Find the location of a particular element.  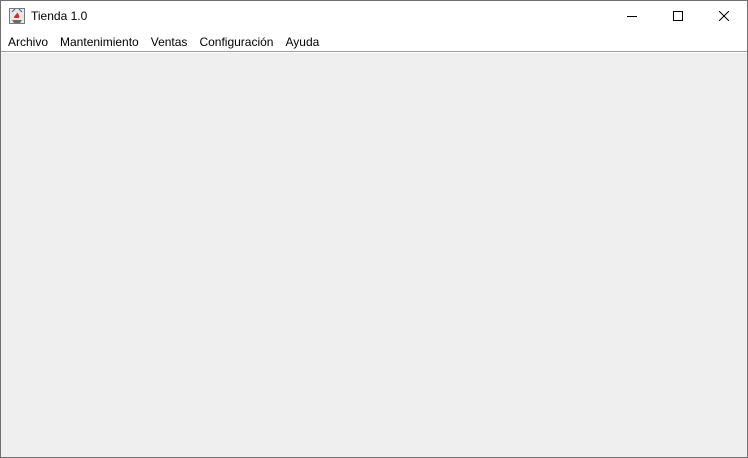

maximize-button is located at coordinates (678, 16).